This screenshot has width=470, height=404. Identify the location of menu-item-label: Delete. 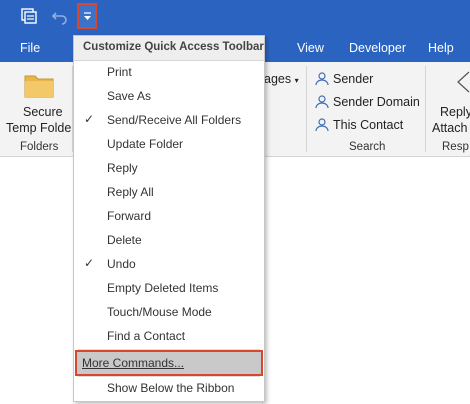
(124, 240).